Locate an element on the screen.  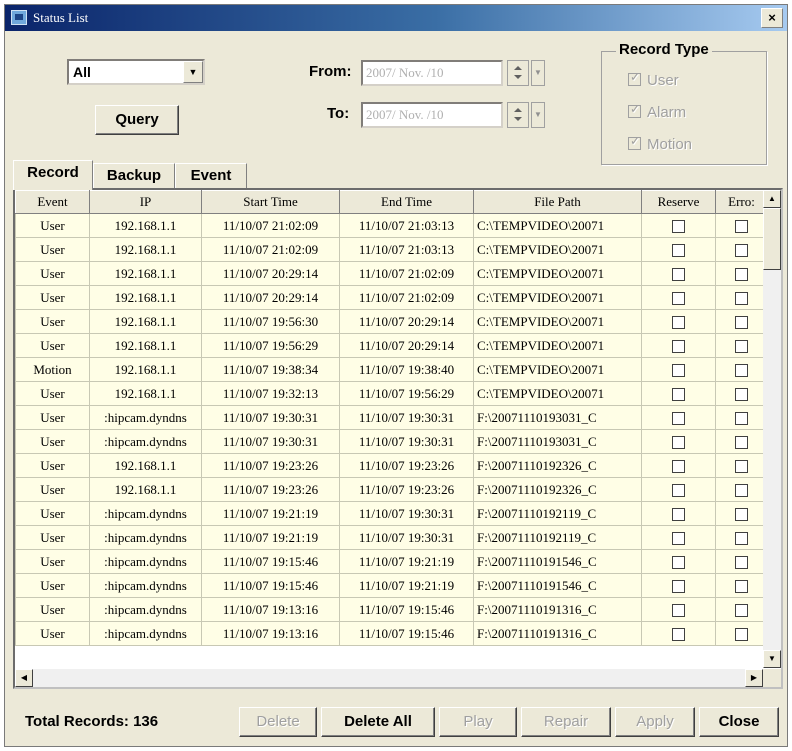
play-button: Play is located at coordinates (478, 722).